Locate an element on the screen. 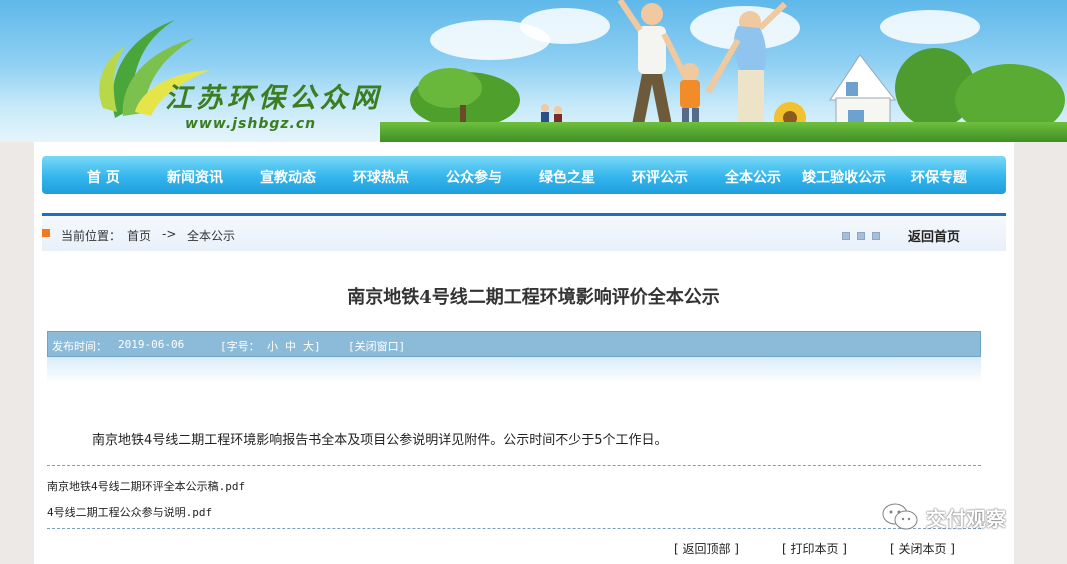  nav-item-eia-notice: 环评公示 is located at coordinates (660, 177).